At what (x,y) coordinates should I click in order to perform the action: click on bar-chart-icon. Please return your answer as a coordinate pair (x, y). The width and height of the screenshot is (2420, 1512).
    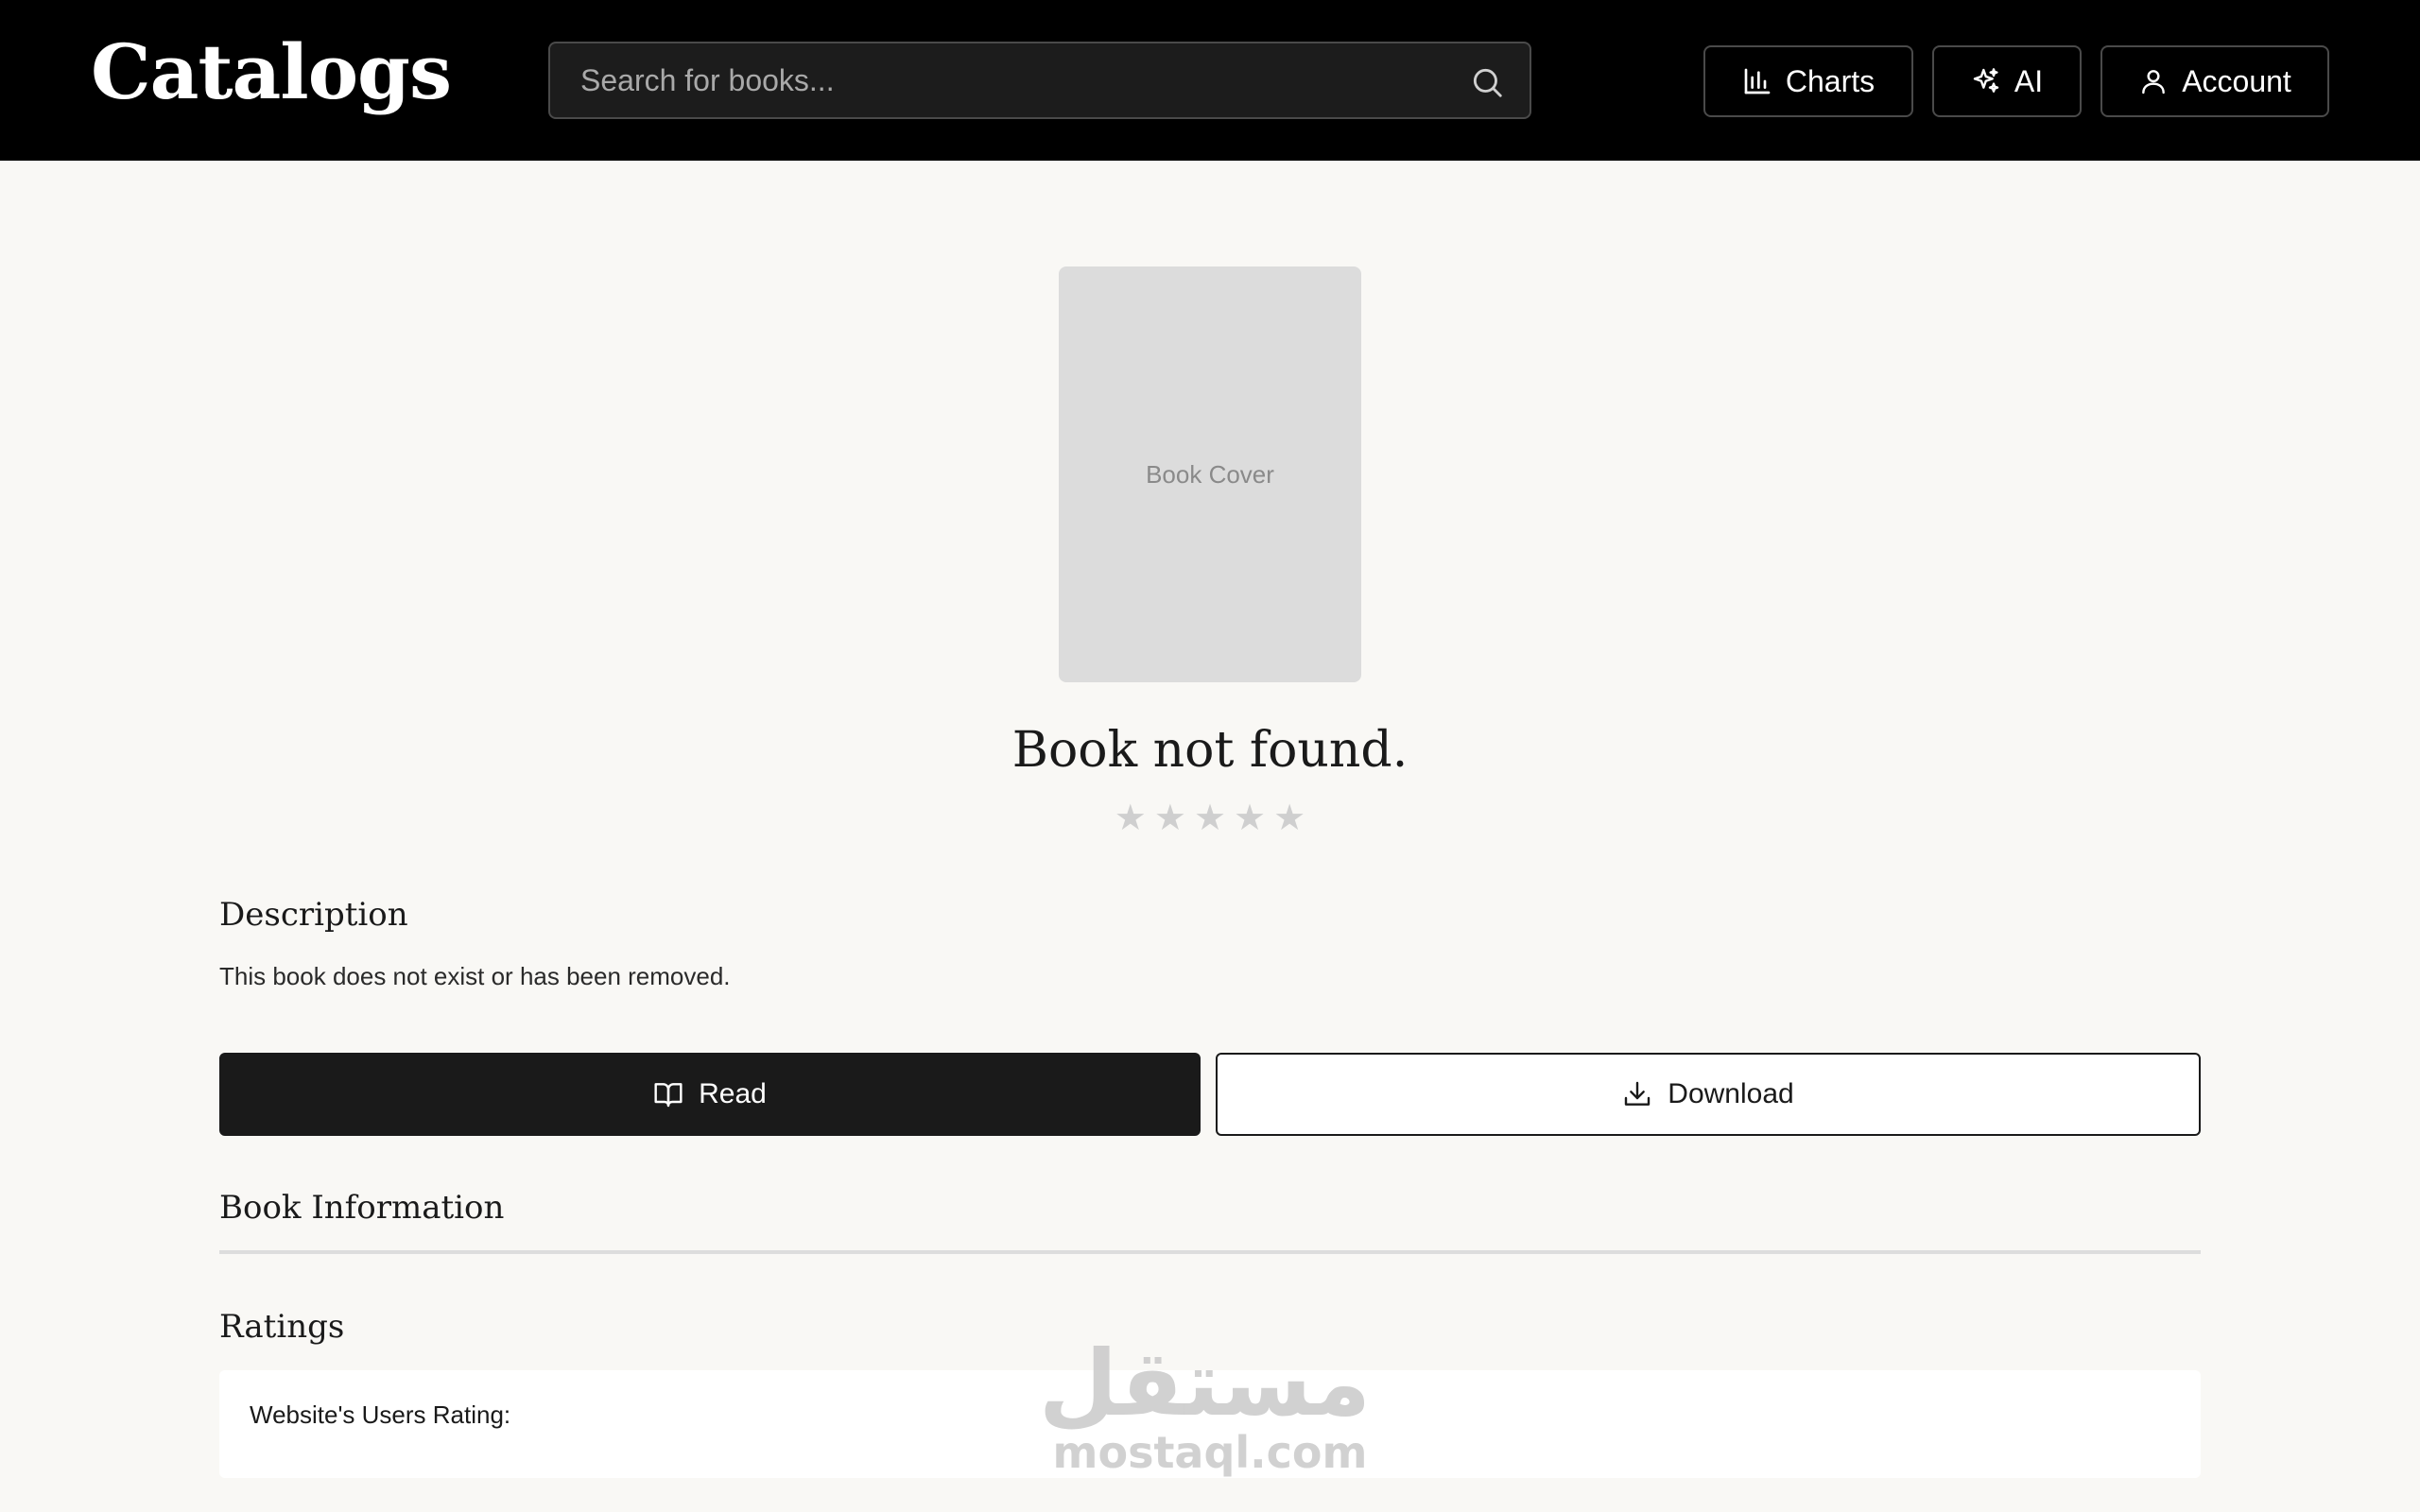
    Looking at the image, I should click on (1758, 81).